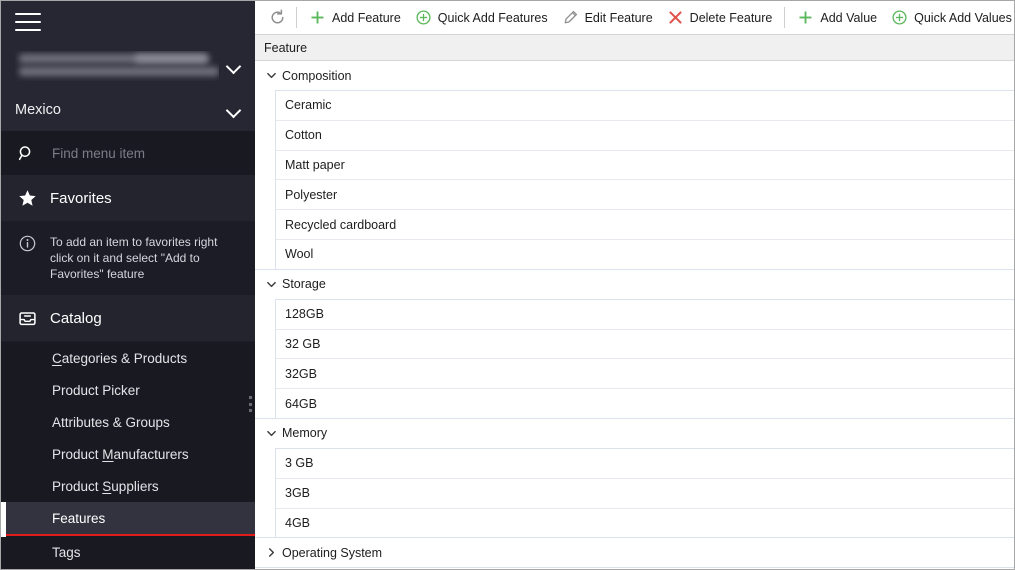  Describe the element at coordinates (128, 390) in the screenshot. I see `sidebar-item-product-picker: Product Picker` at that location.